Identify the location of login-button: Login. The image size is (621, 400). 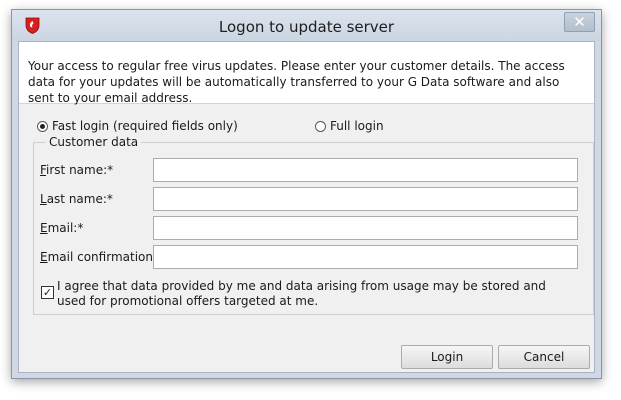
(447, 357).